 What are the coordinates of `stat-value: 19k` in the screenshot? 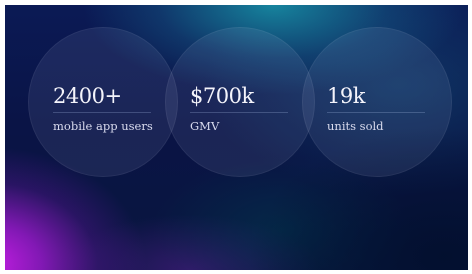 It's located at (346, 96).